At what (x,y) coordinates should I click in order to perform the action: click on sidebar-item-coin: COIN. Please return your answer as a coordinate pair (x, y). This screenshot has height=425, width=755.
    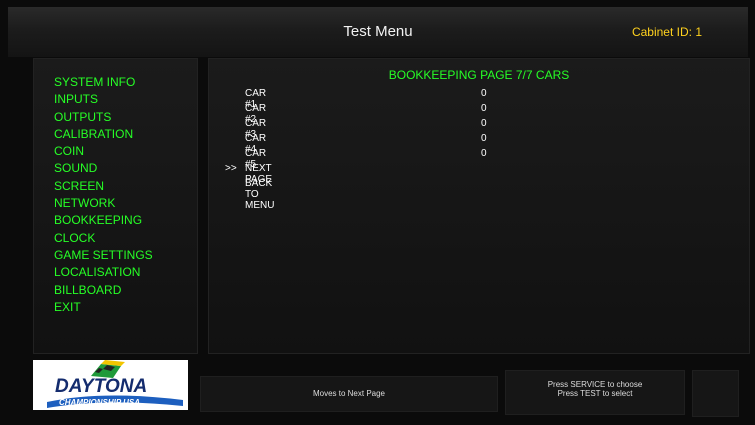
    Looking at the image, I should click on (103, 151).